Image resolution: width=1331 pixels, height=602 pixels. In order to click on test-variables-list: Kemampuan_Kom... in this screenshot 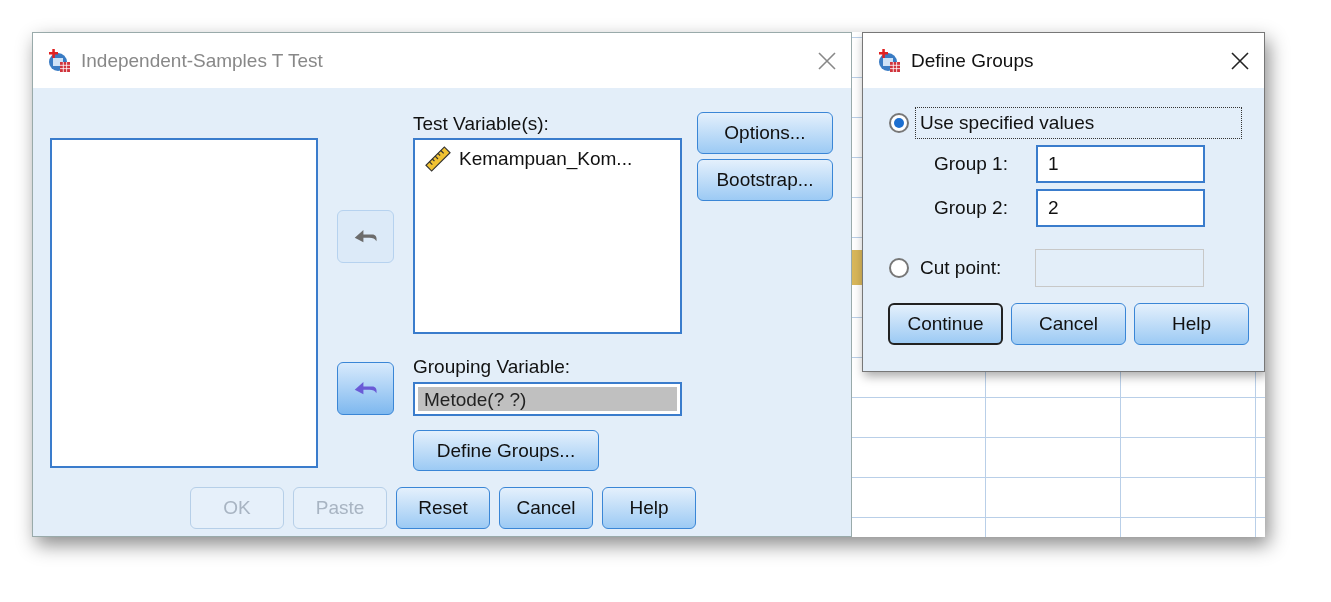, I will do `click(547, 236)`.